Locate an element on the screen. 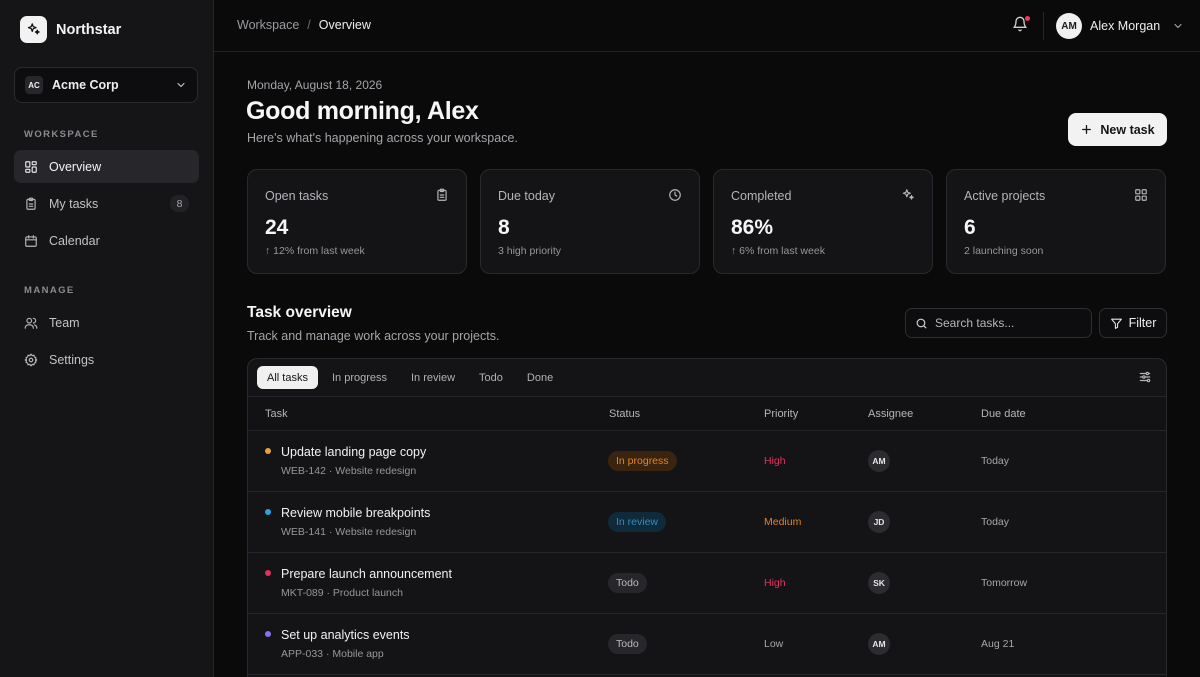  sidebar-item-settings: Settings is located at coordinates (106, 359).